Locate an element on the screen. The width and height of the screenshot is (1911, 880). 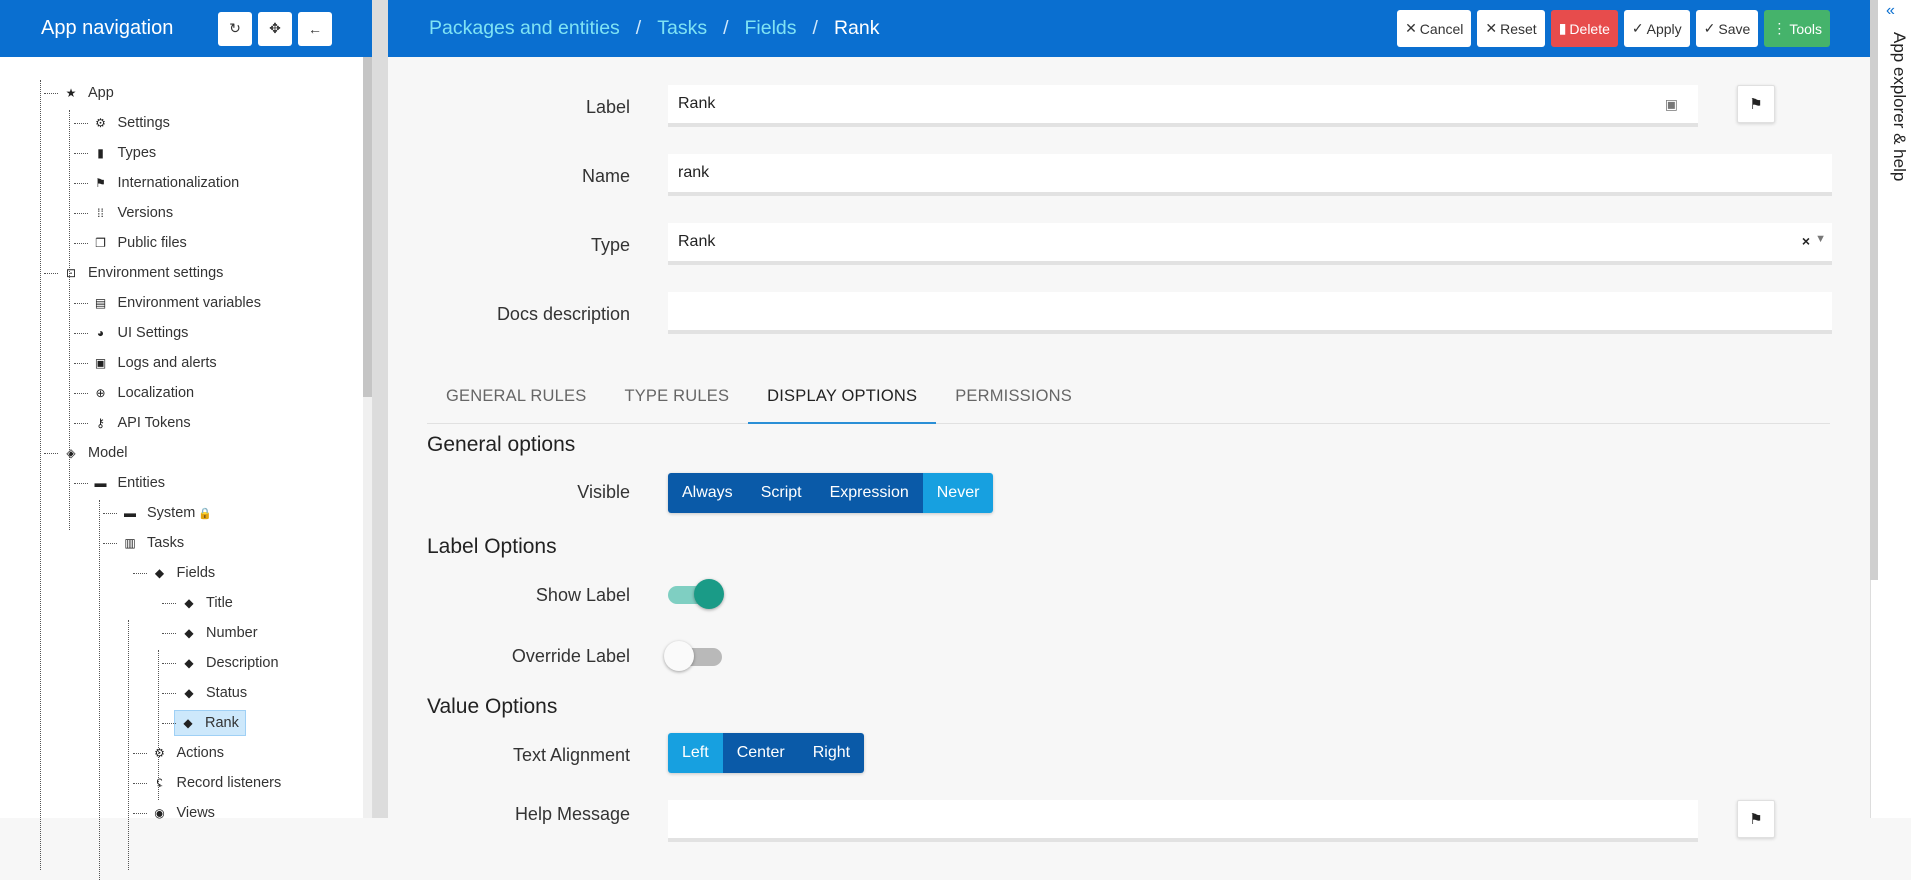
type-field-label: Type is located at coordinates (610, 245).